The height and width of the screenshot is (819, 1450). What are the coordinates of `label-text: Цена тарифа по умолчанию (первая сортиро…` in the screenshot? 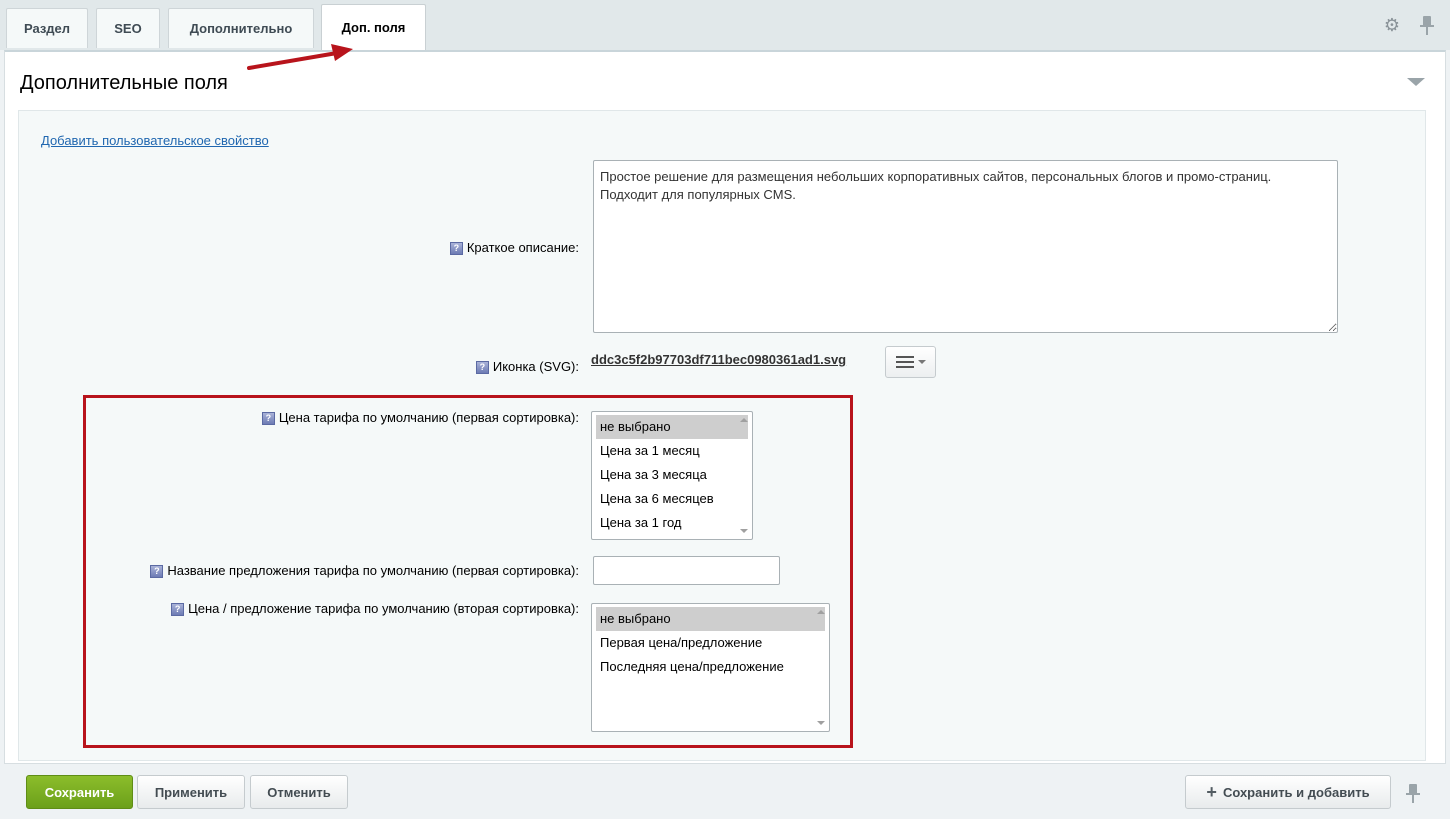 It's located at (428, 417).